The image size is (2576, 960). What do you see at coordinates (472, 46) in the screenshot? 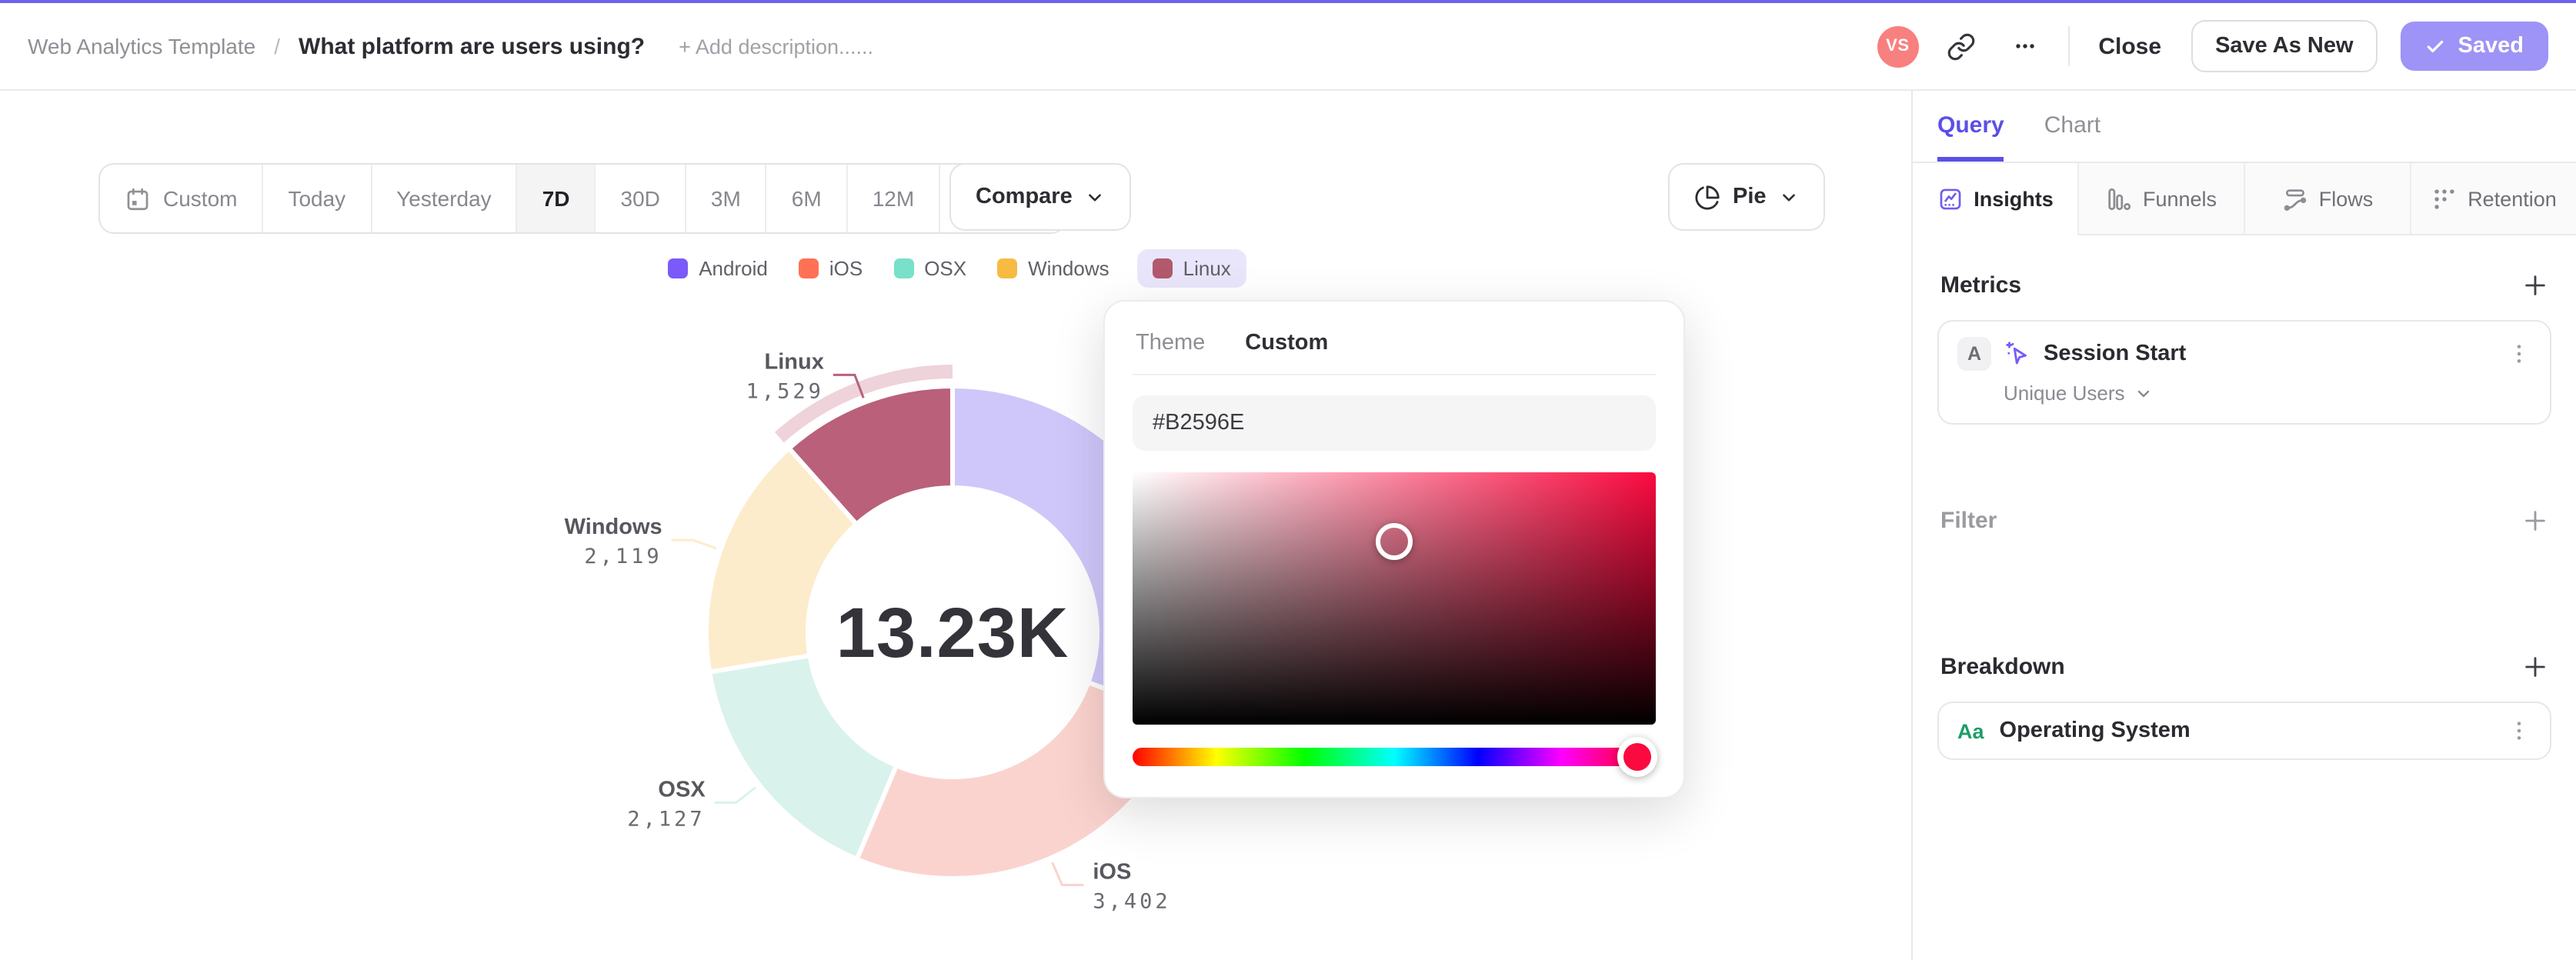
I see `page-title: What platform are users using?` at bounding box center [472, 46].